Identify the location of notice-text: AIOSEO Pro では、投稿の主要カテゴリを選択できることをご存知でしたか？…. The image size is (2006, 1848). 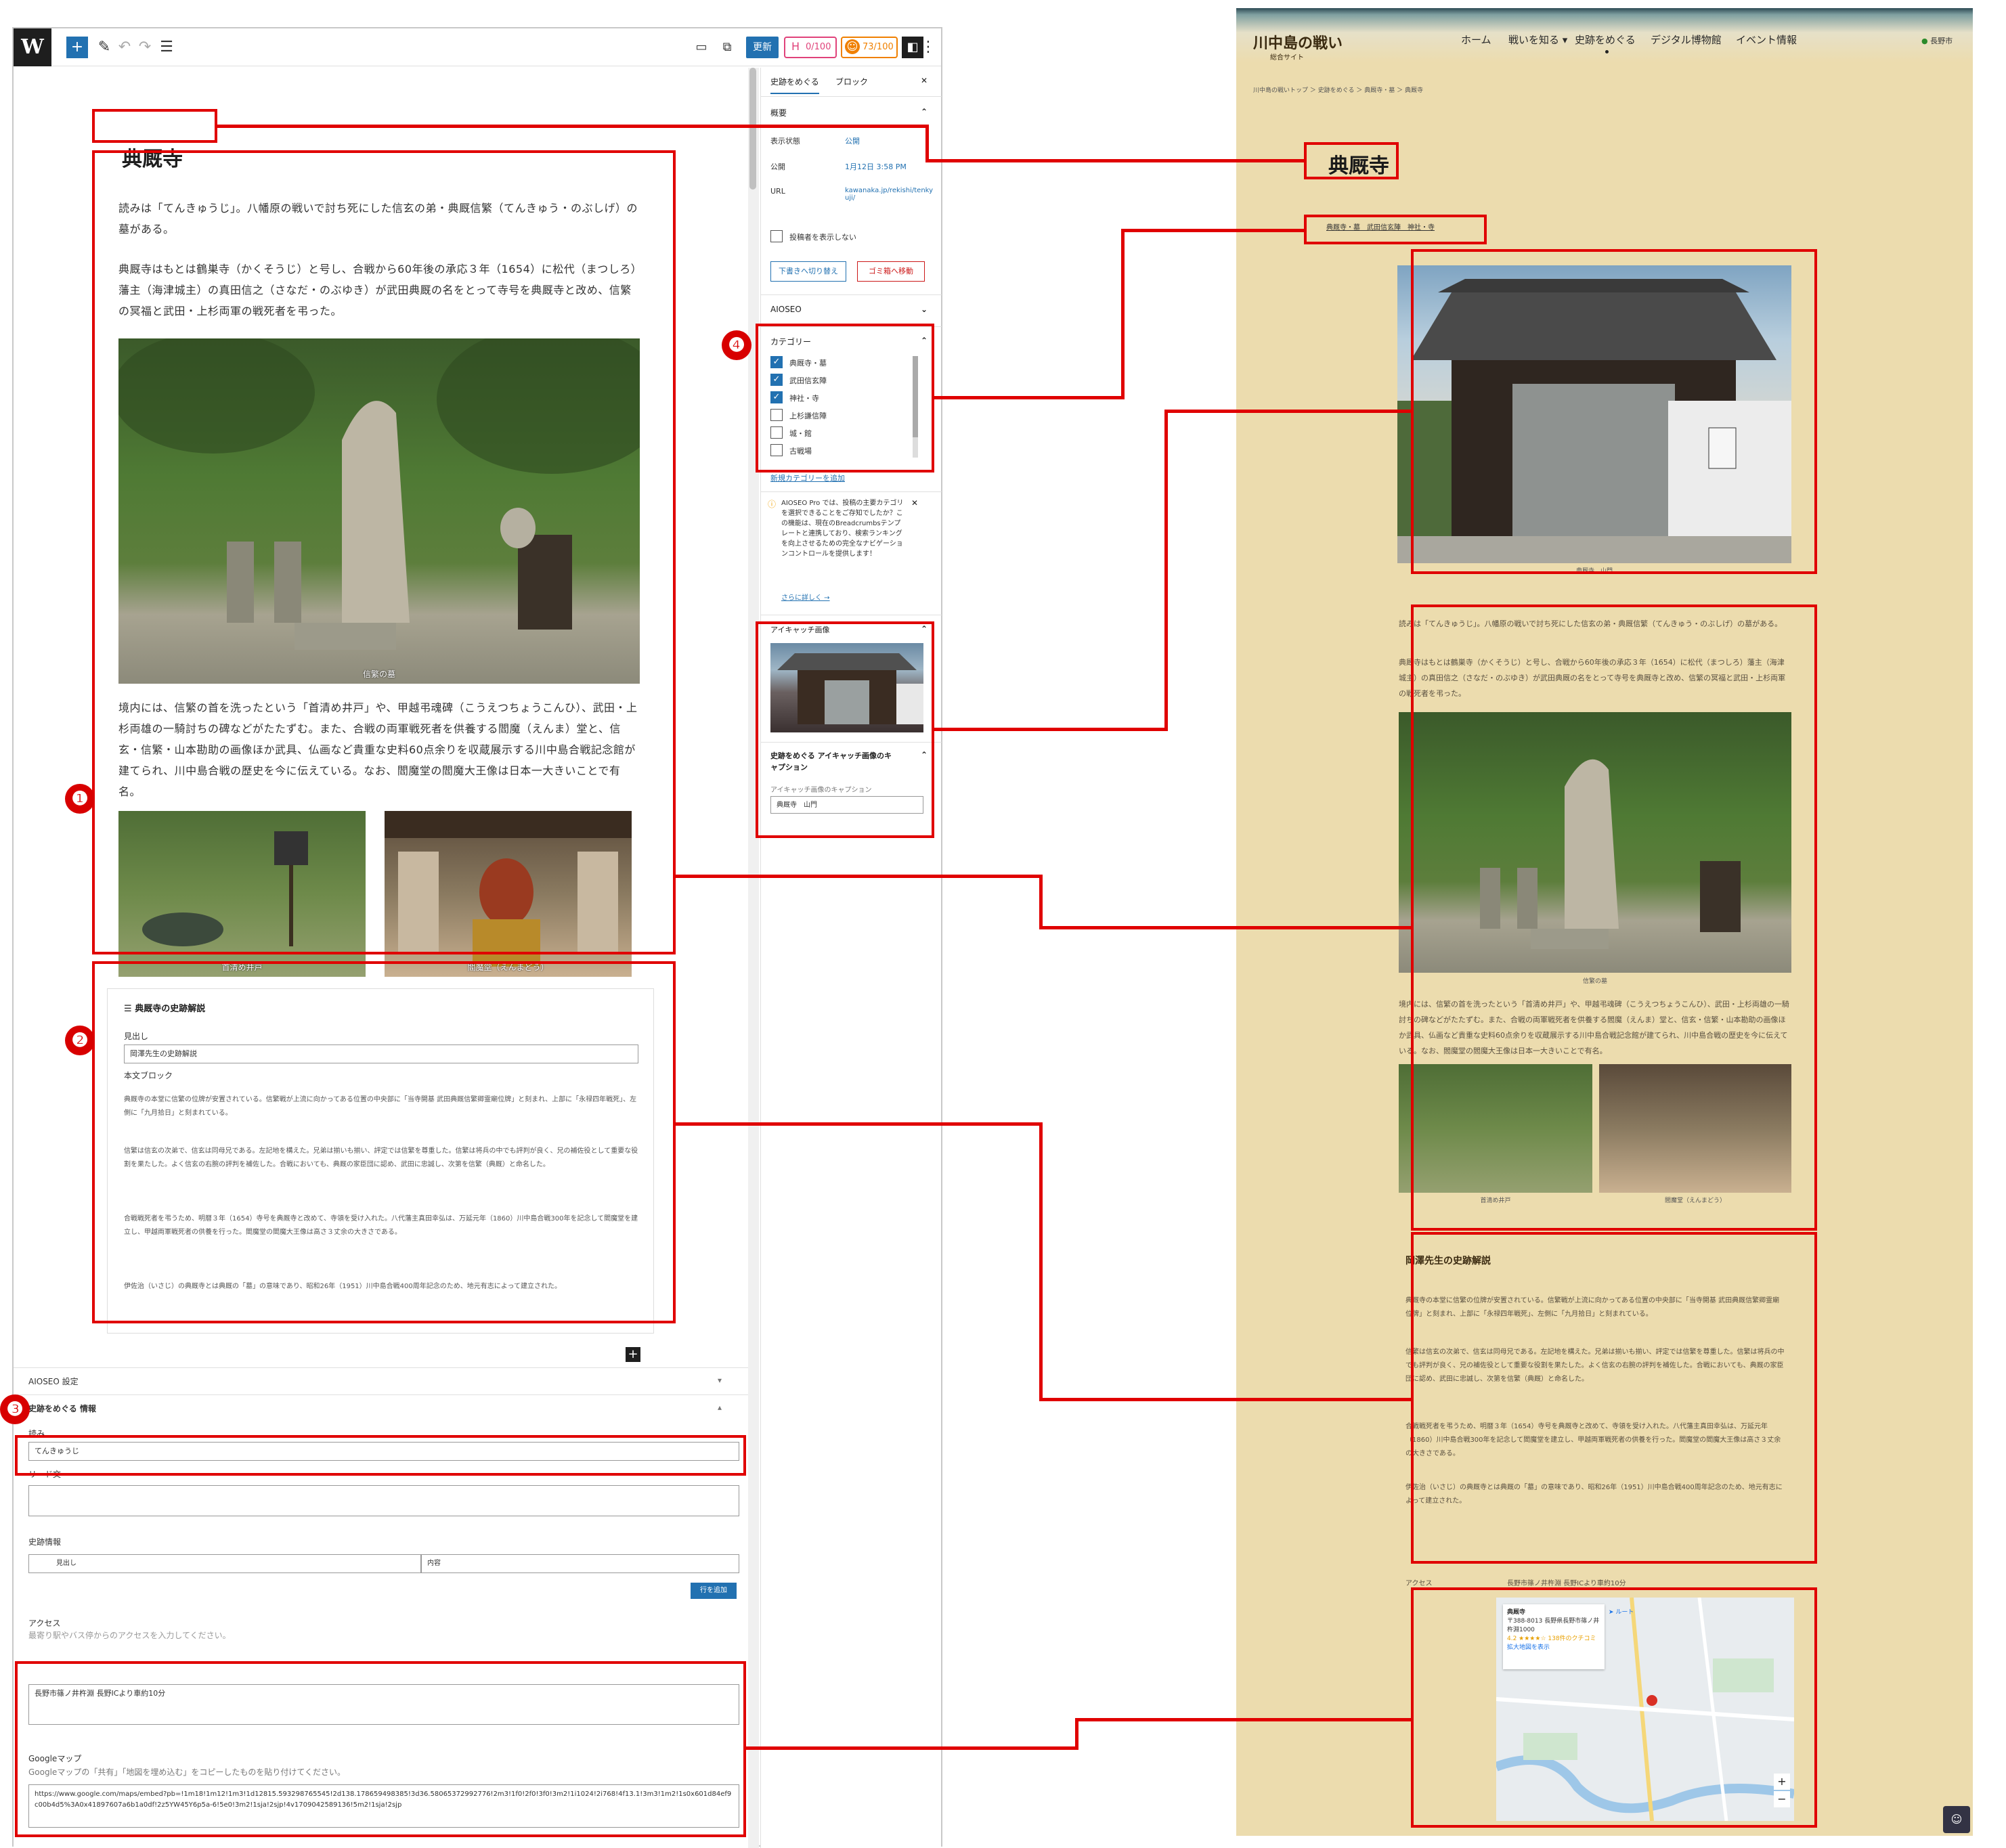
(842, 529).